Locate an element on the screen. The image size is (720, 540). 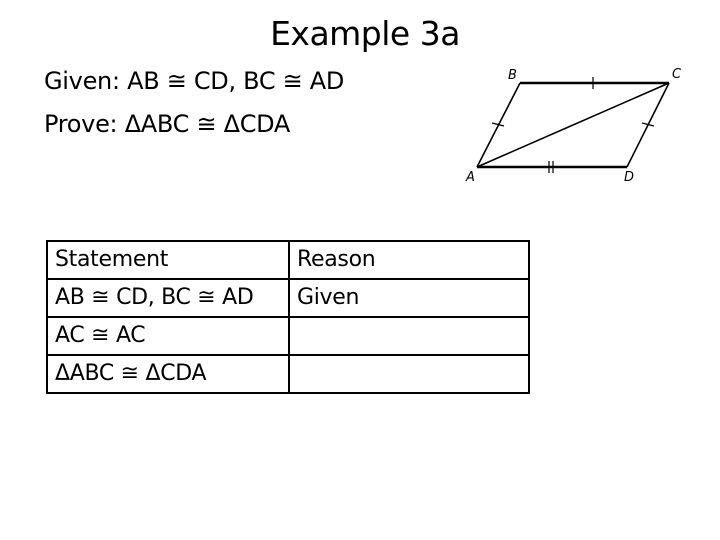
tick-mark-ab is located at coordinates (498, 124).